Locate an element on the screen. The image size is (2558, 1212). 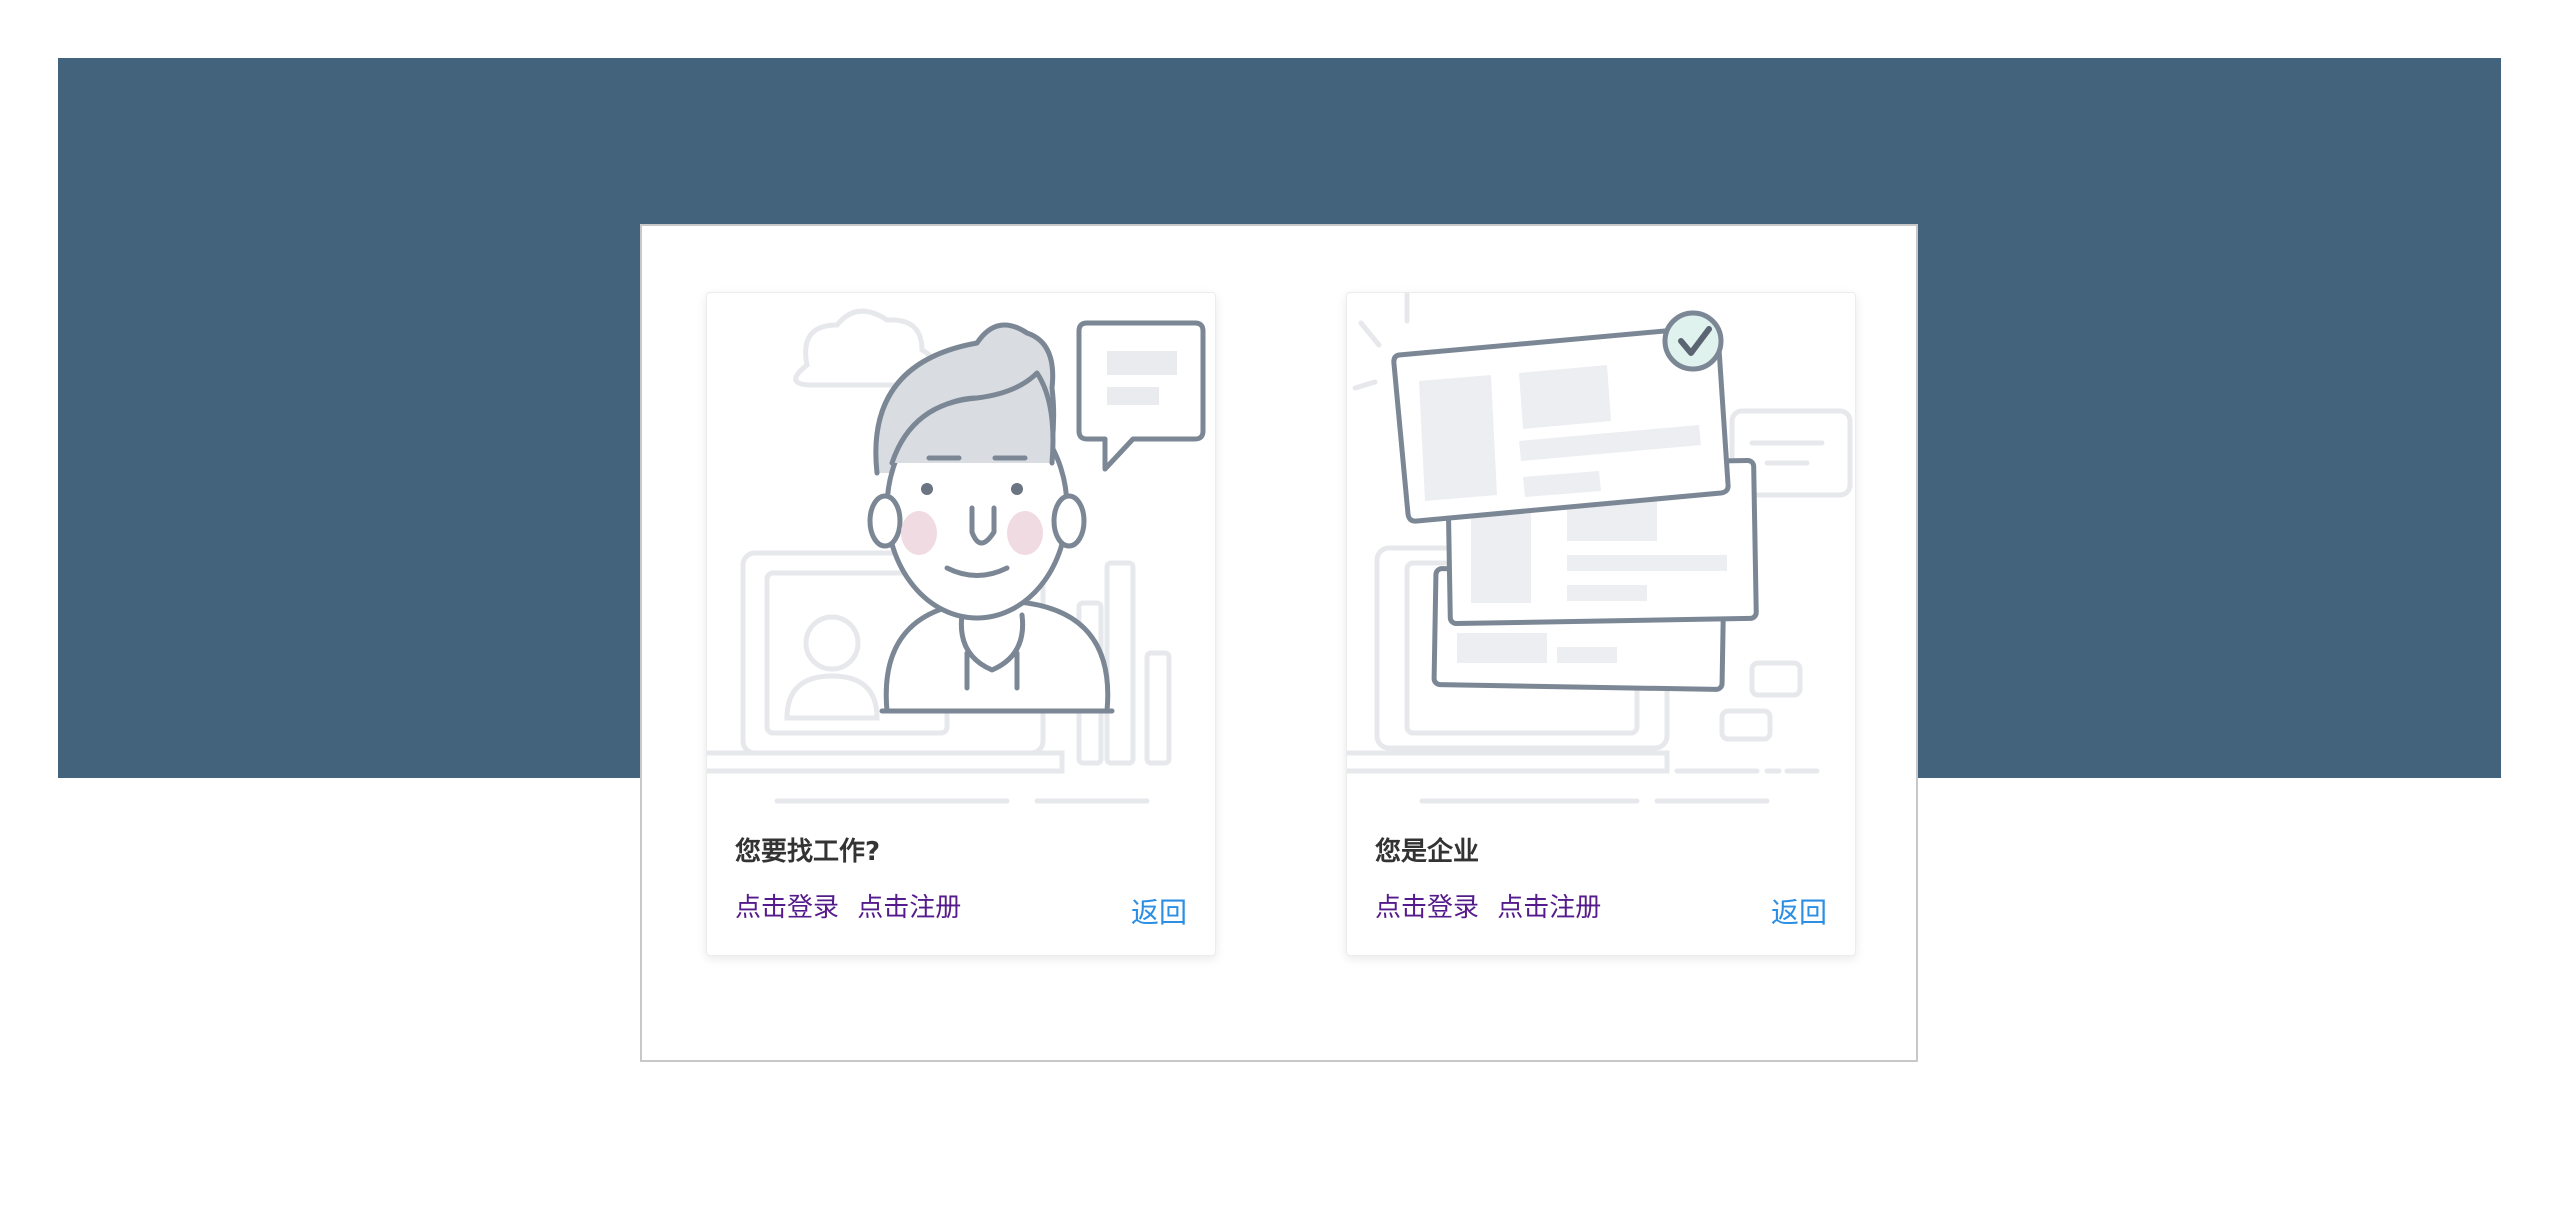
enterprise-login-link: 点击登录 is located at coordinates (1427, 908).